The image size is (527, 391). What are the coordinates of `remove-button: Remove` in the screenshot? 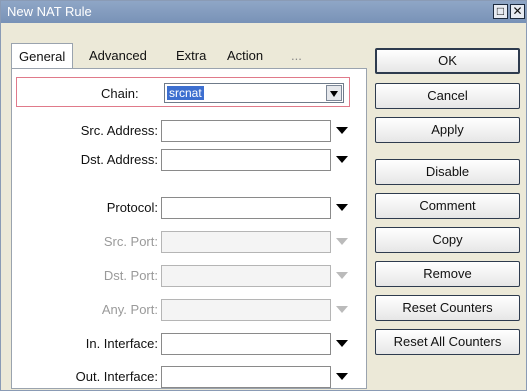 It's located at (447, 274).